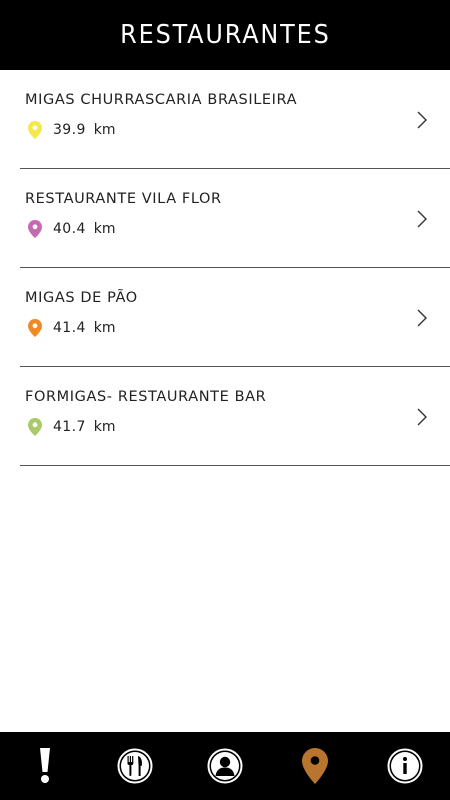  Describe the element at coordinates (235, 119) in the screenshot. I see `list-item: MIGAS CHURRASCARIA BRASILEIRA 39.9 km` at that location.